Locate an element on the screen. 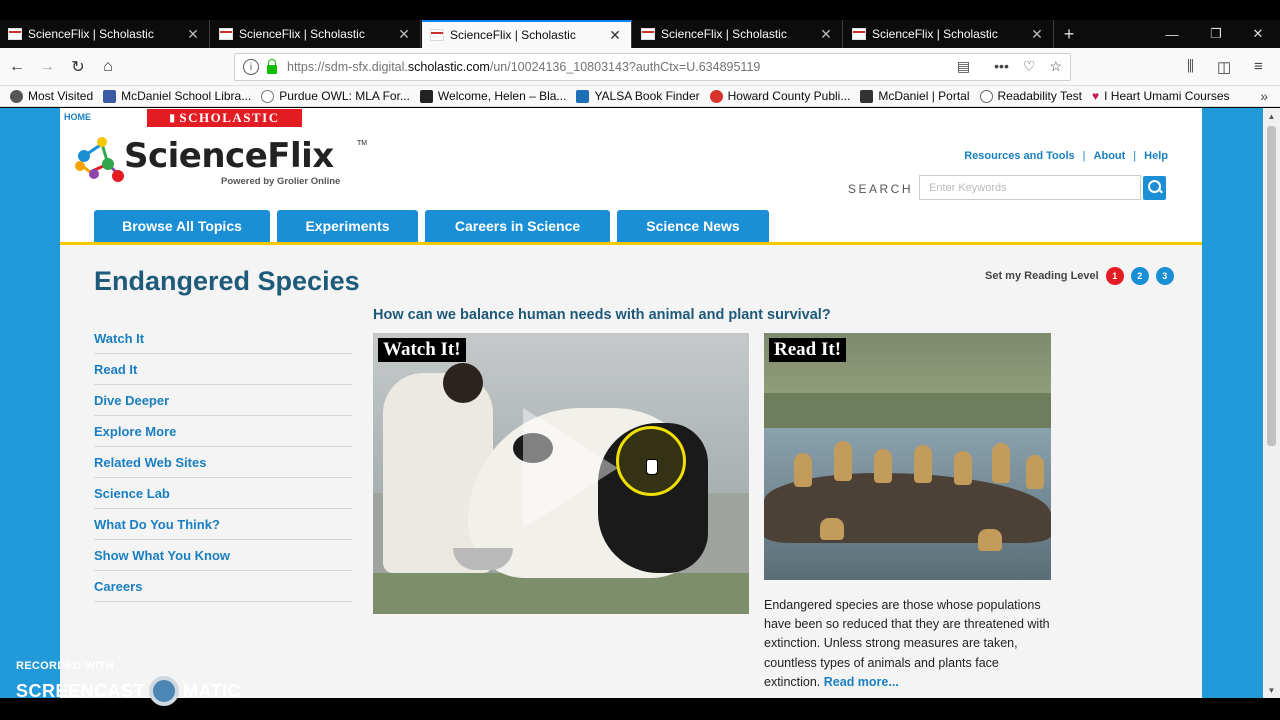 The height and width of the screenshot is (720, 1280). vertical-scrollbar: ▲ ▼ is located at coordinates (1271, 403).